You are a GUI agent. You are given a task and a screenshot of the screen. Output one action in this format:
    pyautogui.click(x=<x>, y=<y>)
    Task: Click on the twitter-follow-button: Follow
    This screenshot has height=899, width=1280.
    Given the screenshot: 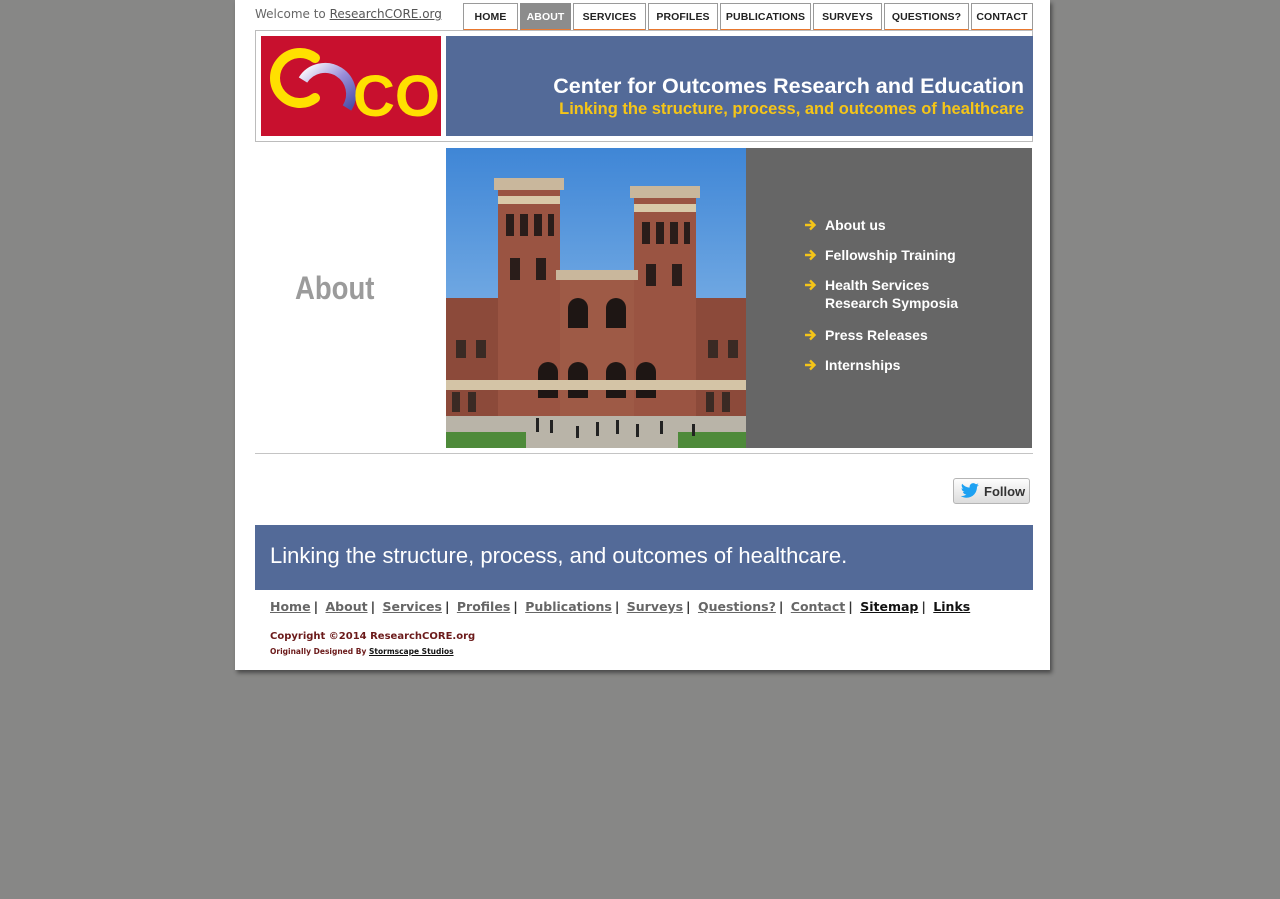 What is the action you would take?
    pyautogui.click(x=991, y=491)
    